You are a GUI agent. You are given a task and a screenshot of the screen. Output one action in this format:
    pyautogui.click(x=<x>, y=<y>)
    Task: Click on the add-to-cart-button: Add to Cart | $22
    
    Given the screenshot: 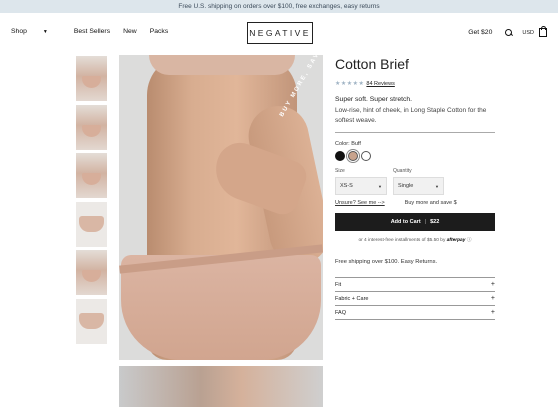 What is the action you would take?
    pyautogui.click(x=415, y=222)
    